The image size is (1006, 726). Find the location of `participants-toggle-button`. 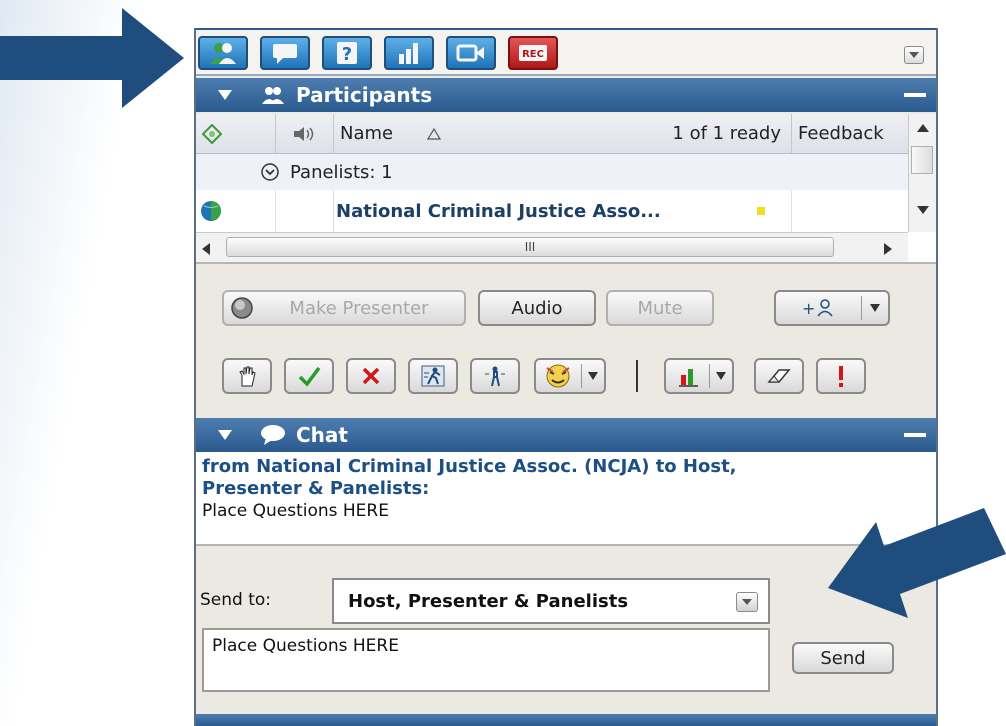

participants-toggle-button is located at coordinates (223, 53).